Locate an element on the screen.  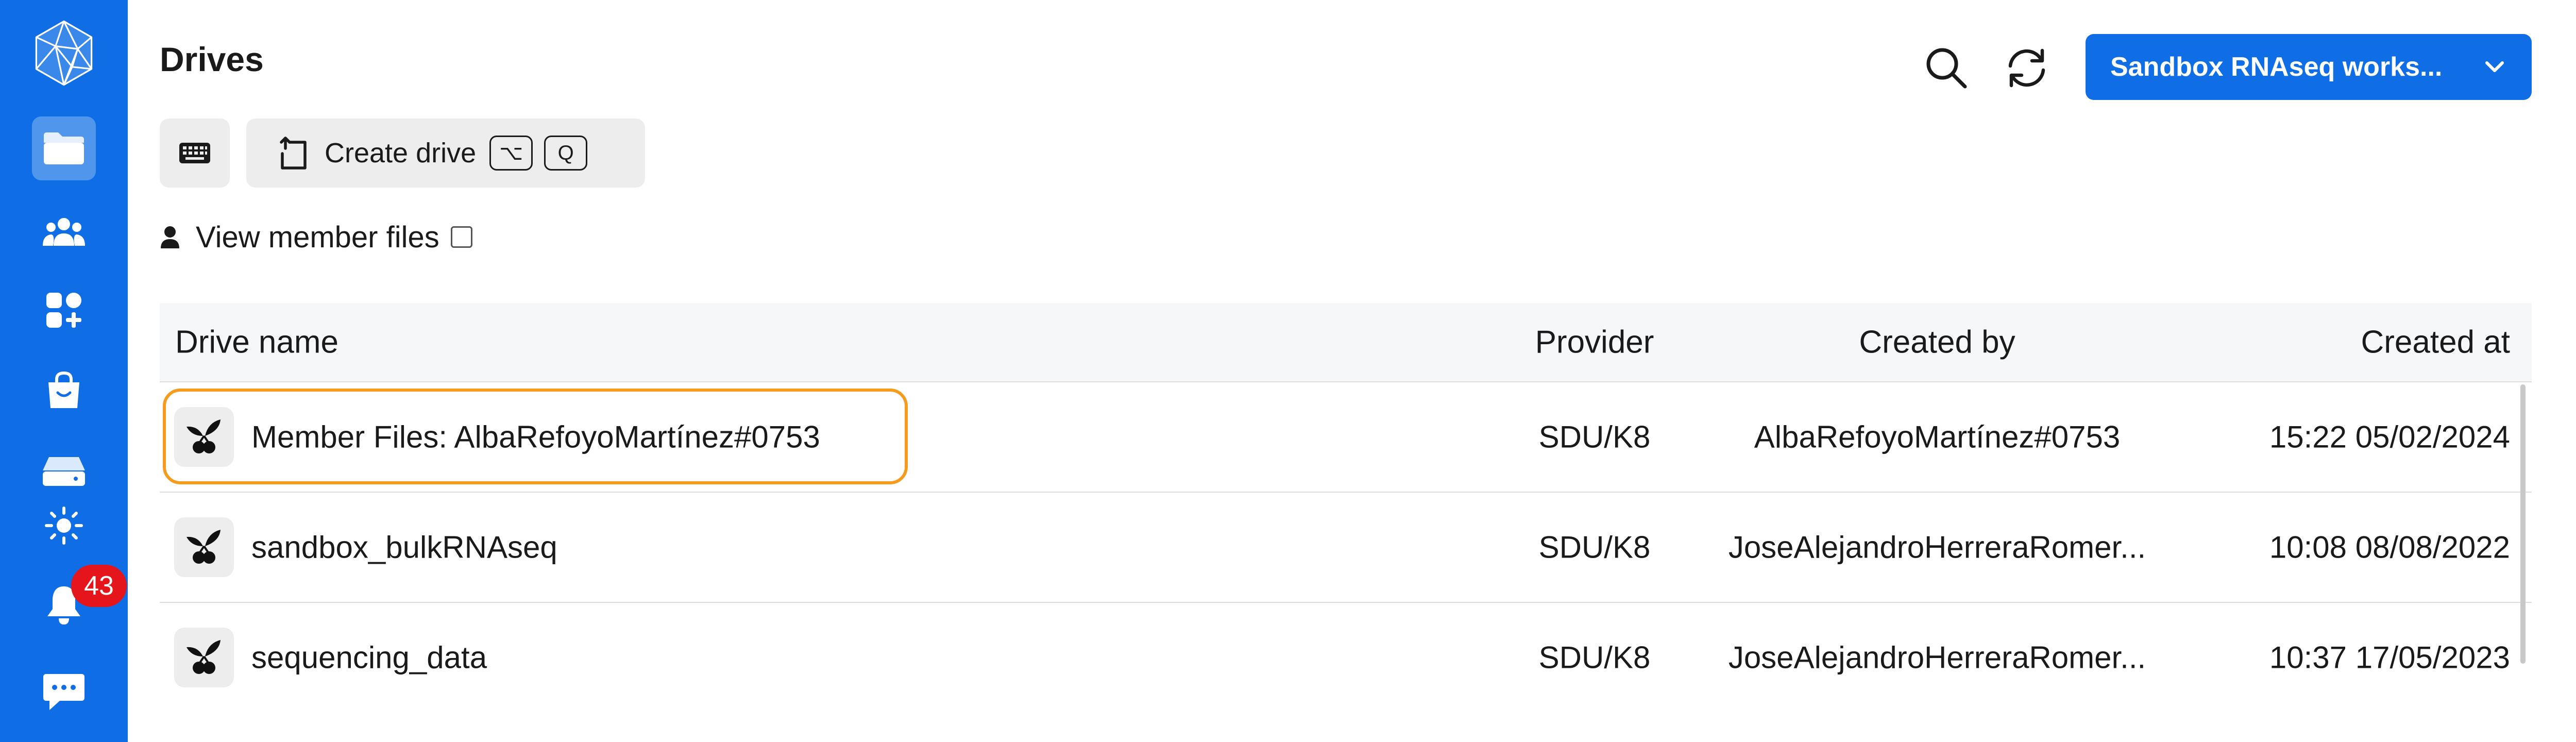
view-member-files-label: View member files is located at coordinates (317, 237).